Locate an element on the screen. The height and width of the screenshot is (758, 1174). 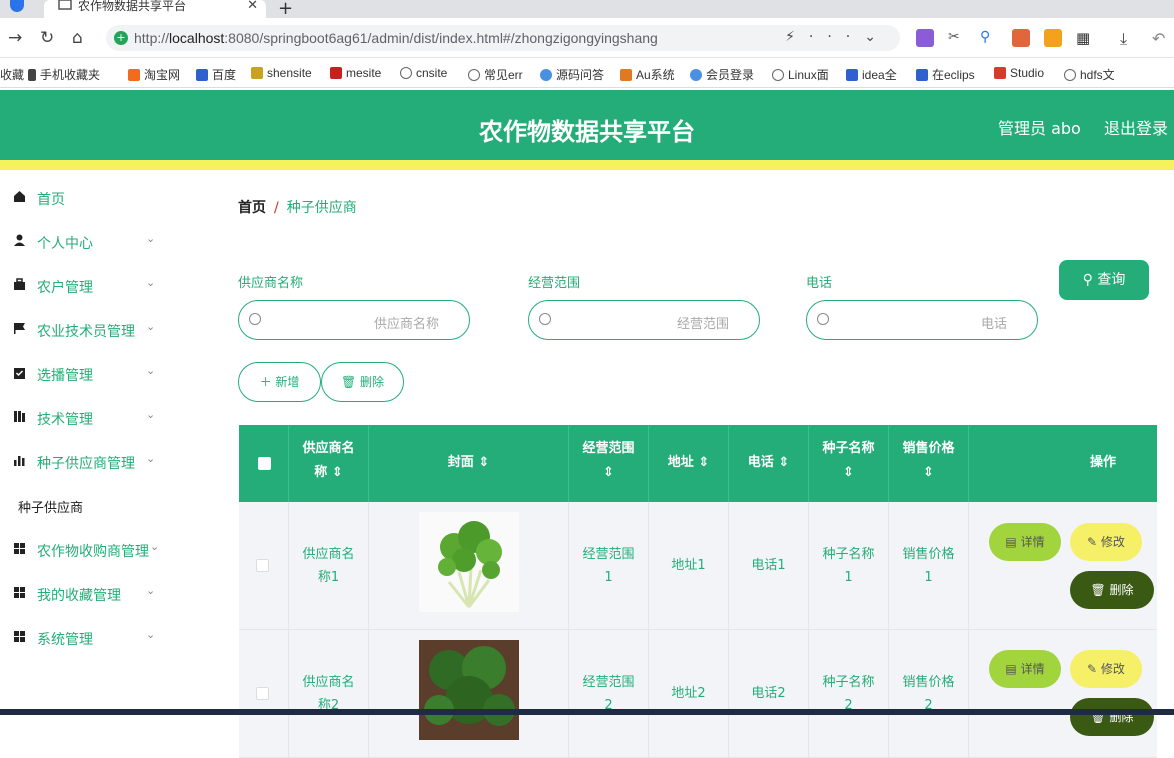
cell-supplier: 供应商名称2 is located at coordinates (329, 694).